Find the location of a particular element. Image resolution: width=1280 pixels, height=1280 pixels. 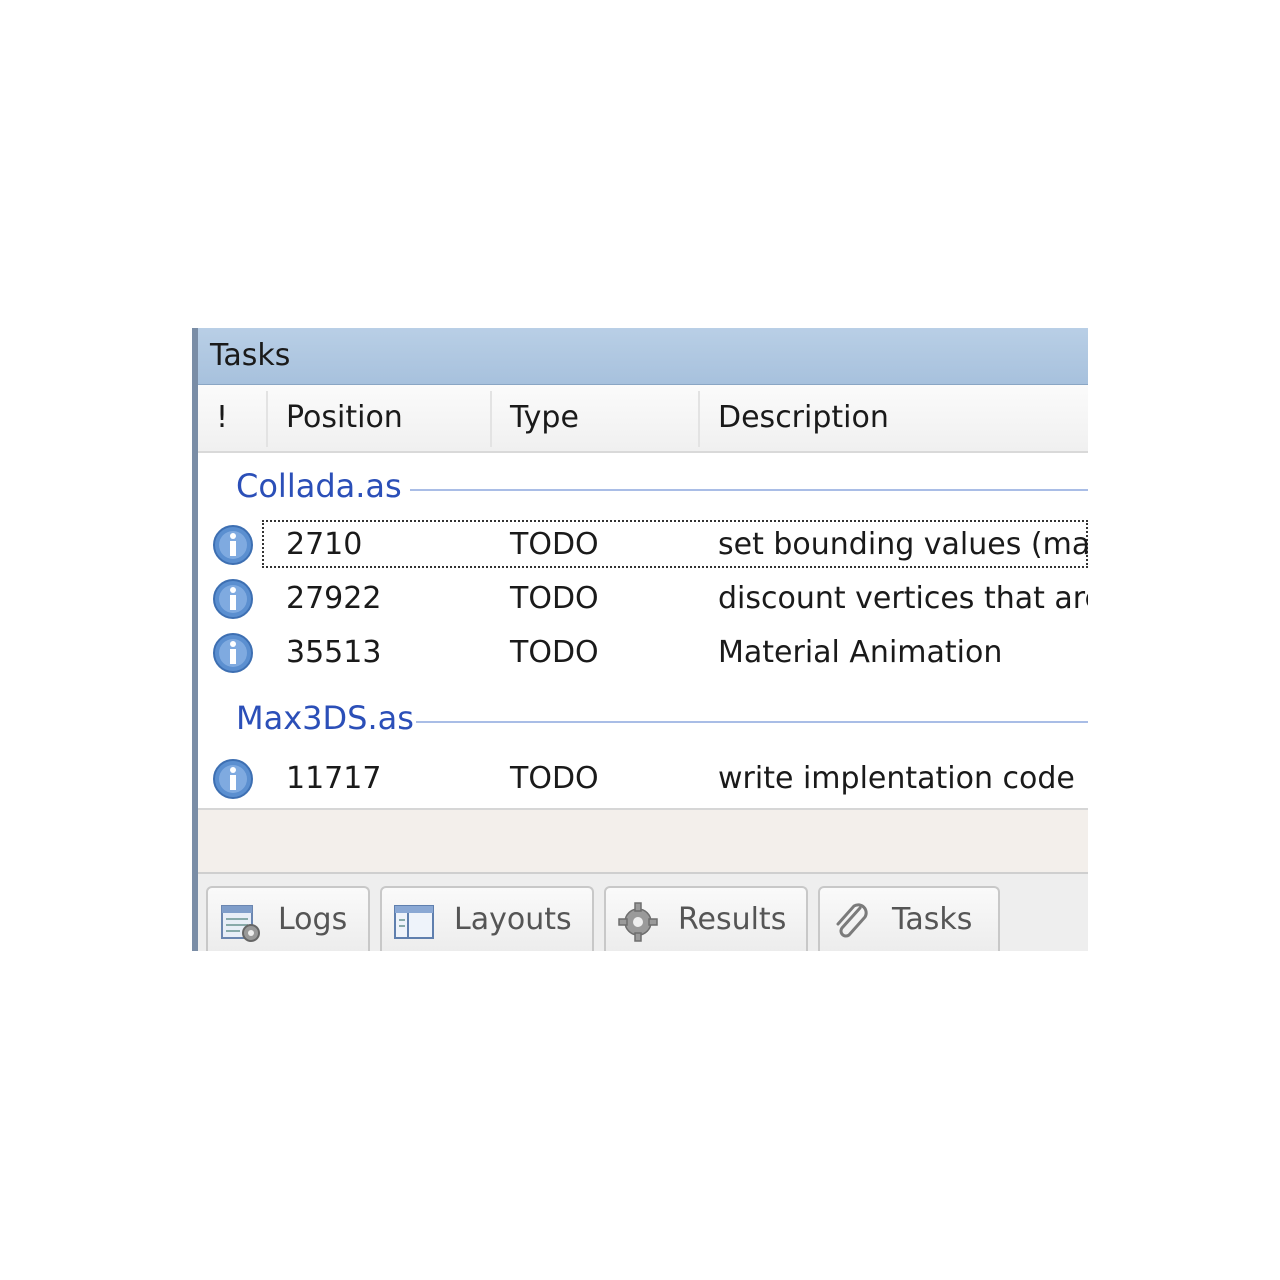

layouts-icon is located at coordinates (414, 922).